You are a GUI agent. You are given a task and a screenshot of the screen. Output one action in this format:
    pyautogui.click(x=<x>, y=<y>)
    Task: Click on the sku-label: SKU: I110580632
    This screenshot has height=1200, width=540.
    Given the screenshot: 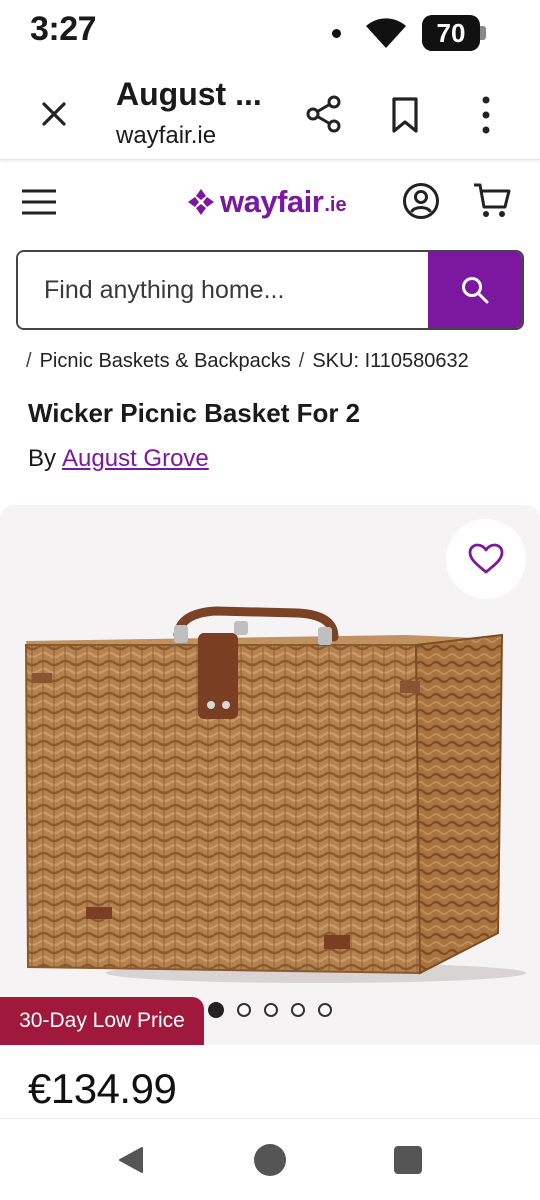 What is the action you would take?
    pyautogui.click(x=390, y=361)
    